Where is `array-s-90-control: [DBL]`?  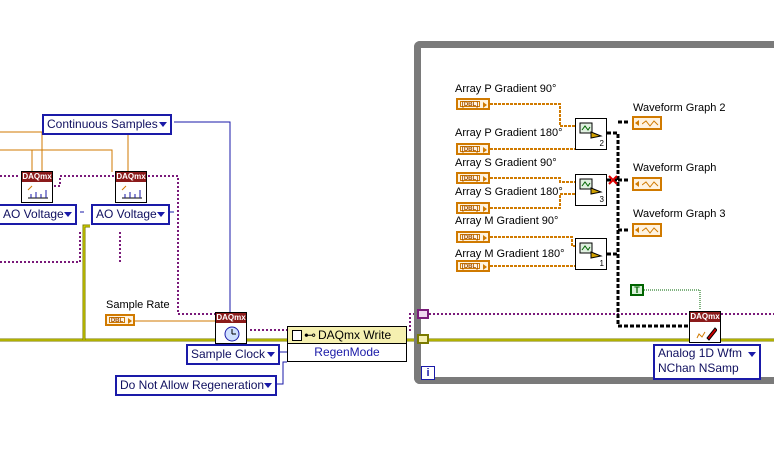 array-s-90-control: [DBL] is located at coordinates (473, 178).